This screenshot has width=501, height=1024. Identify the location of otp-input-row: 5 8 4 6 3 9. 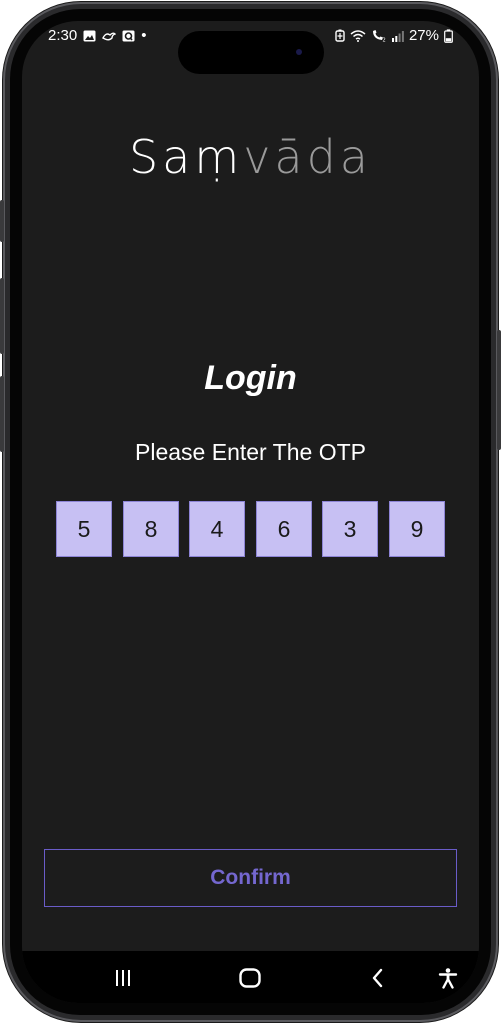
(251, 529).